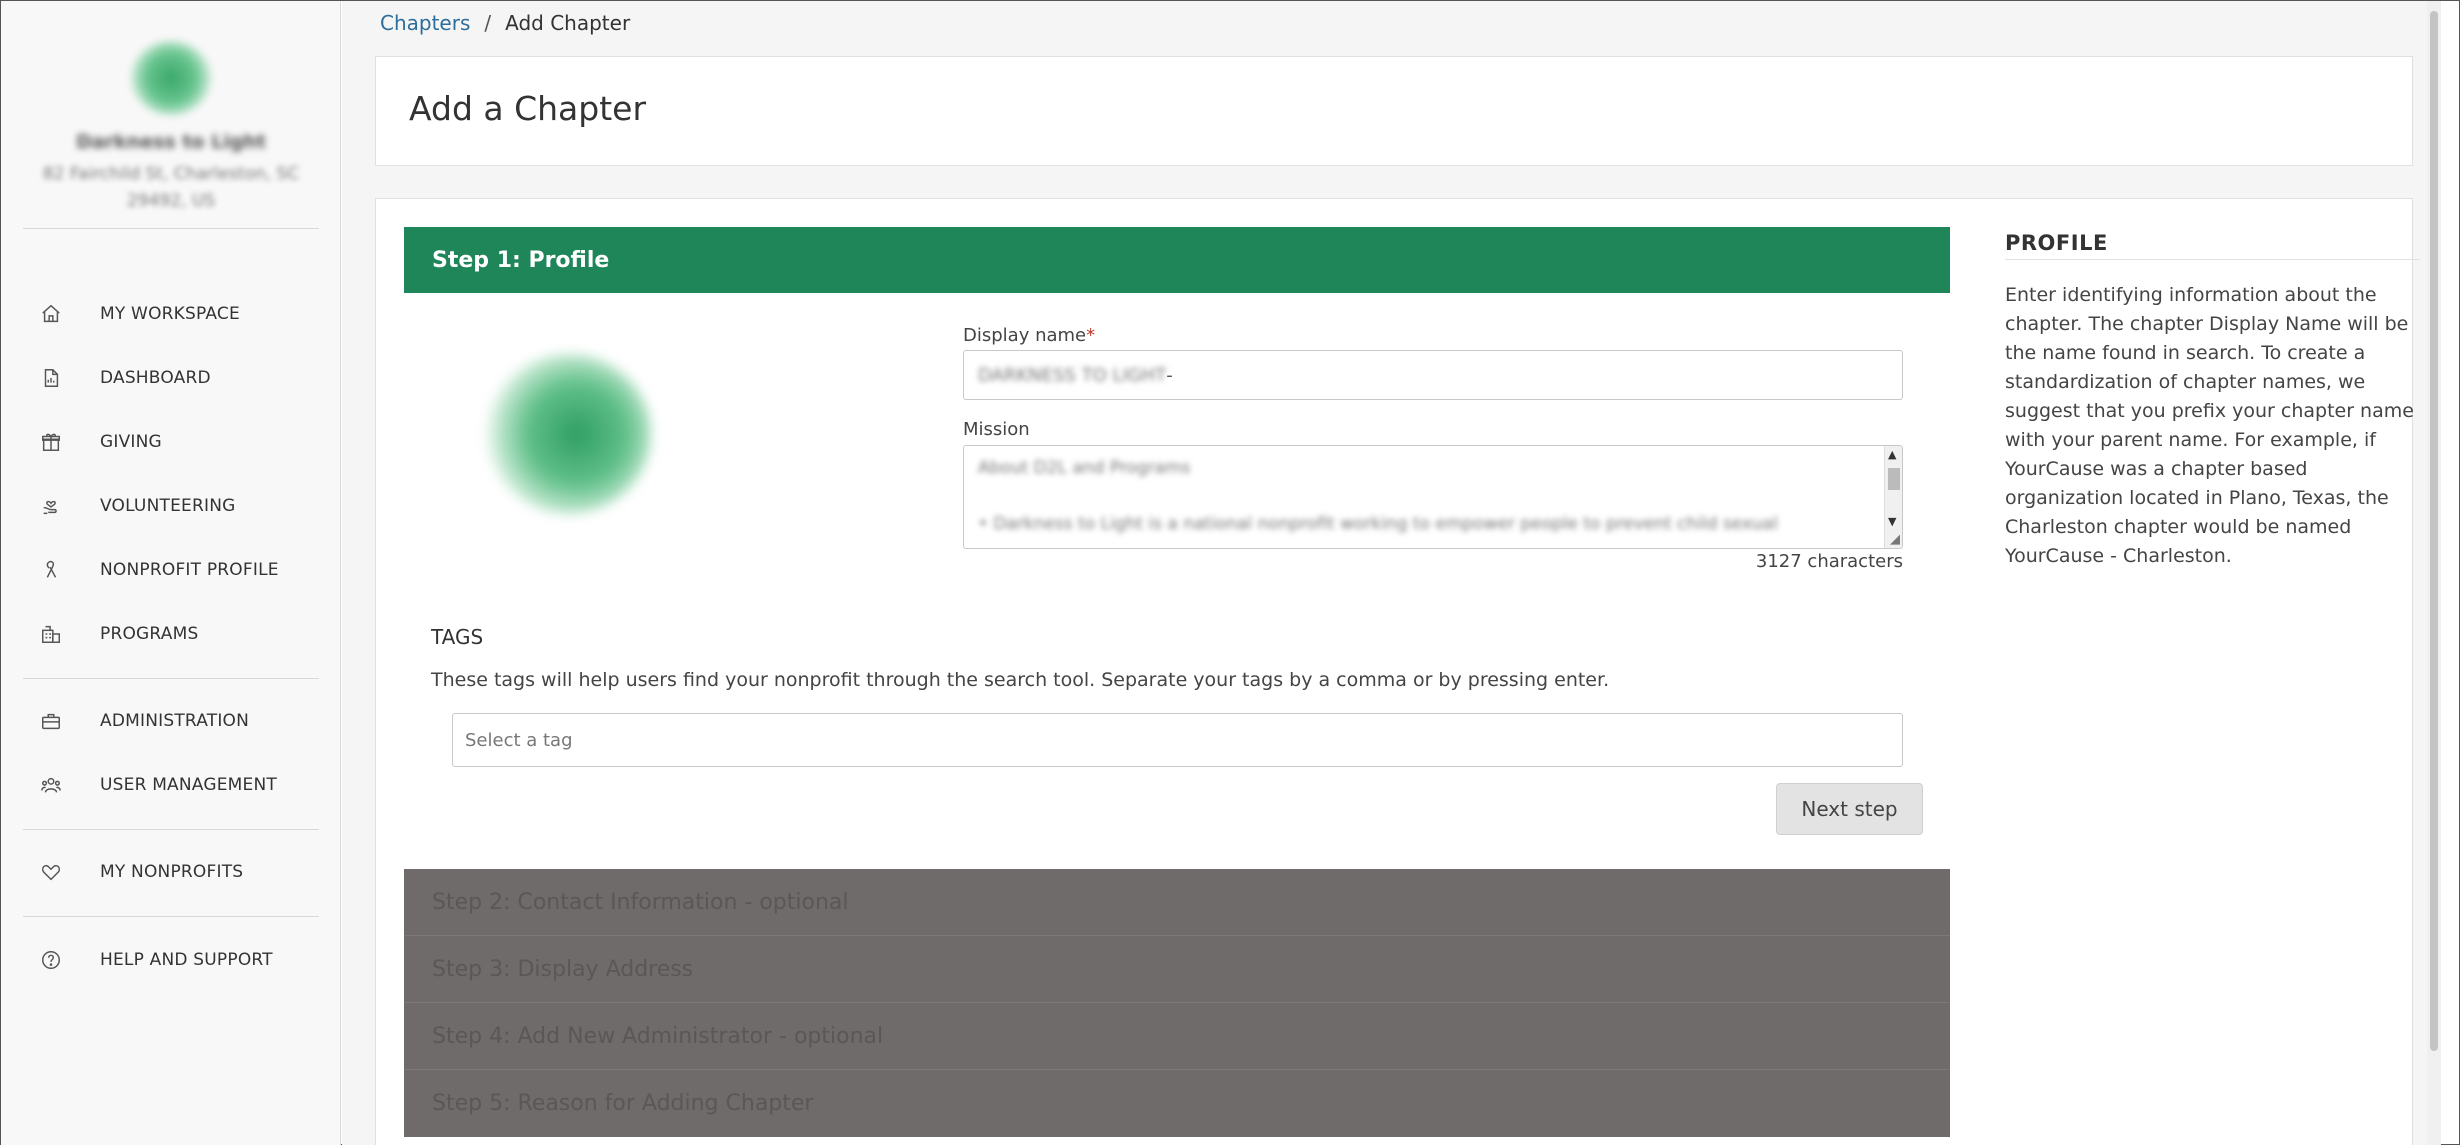 This screenshot has width=2460, height=1145. Describe the element at coordinates (1394, 111) in the screenshot. I see `title-card: Add a Chapter` at that location.